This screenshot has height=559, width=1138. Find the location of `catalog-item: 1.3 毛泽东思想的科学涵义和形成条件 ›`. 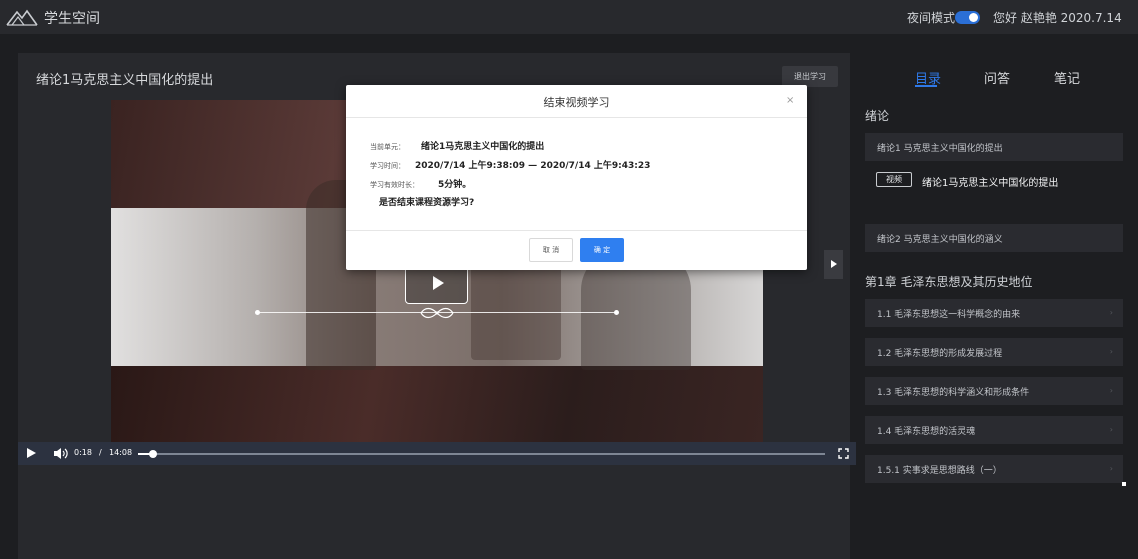

catalog-item: 1.3 毛泽东思想的科学涵义和形成条件 › is located at coordinates (994, 391).